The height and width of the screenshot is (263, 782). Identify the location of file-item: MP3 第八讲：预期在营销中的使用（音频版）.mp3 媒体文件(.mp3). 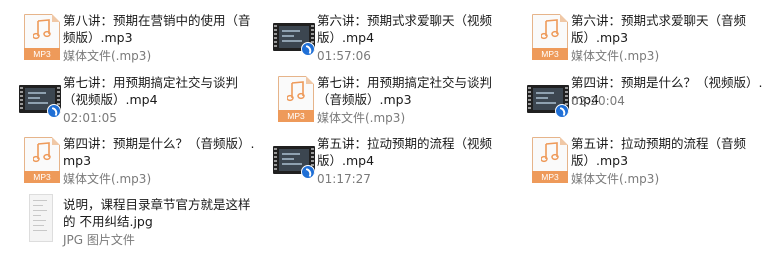
(137, 38).